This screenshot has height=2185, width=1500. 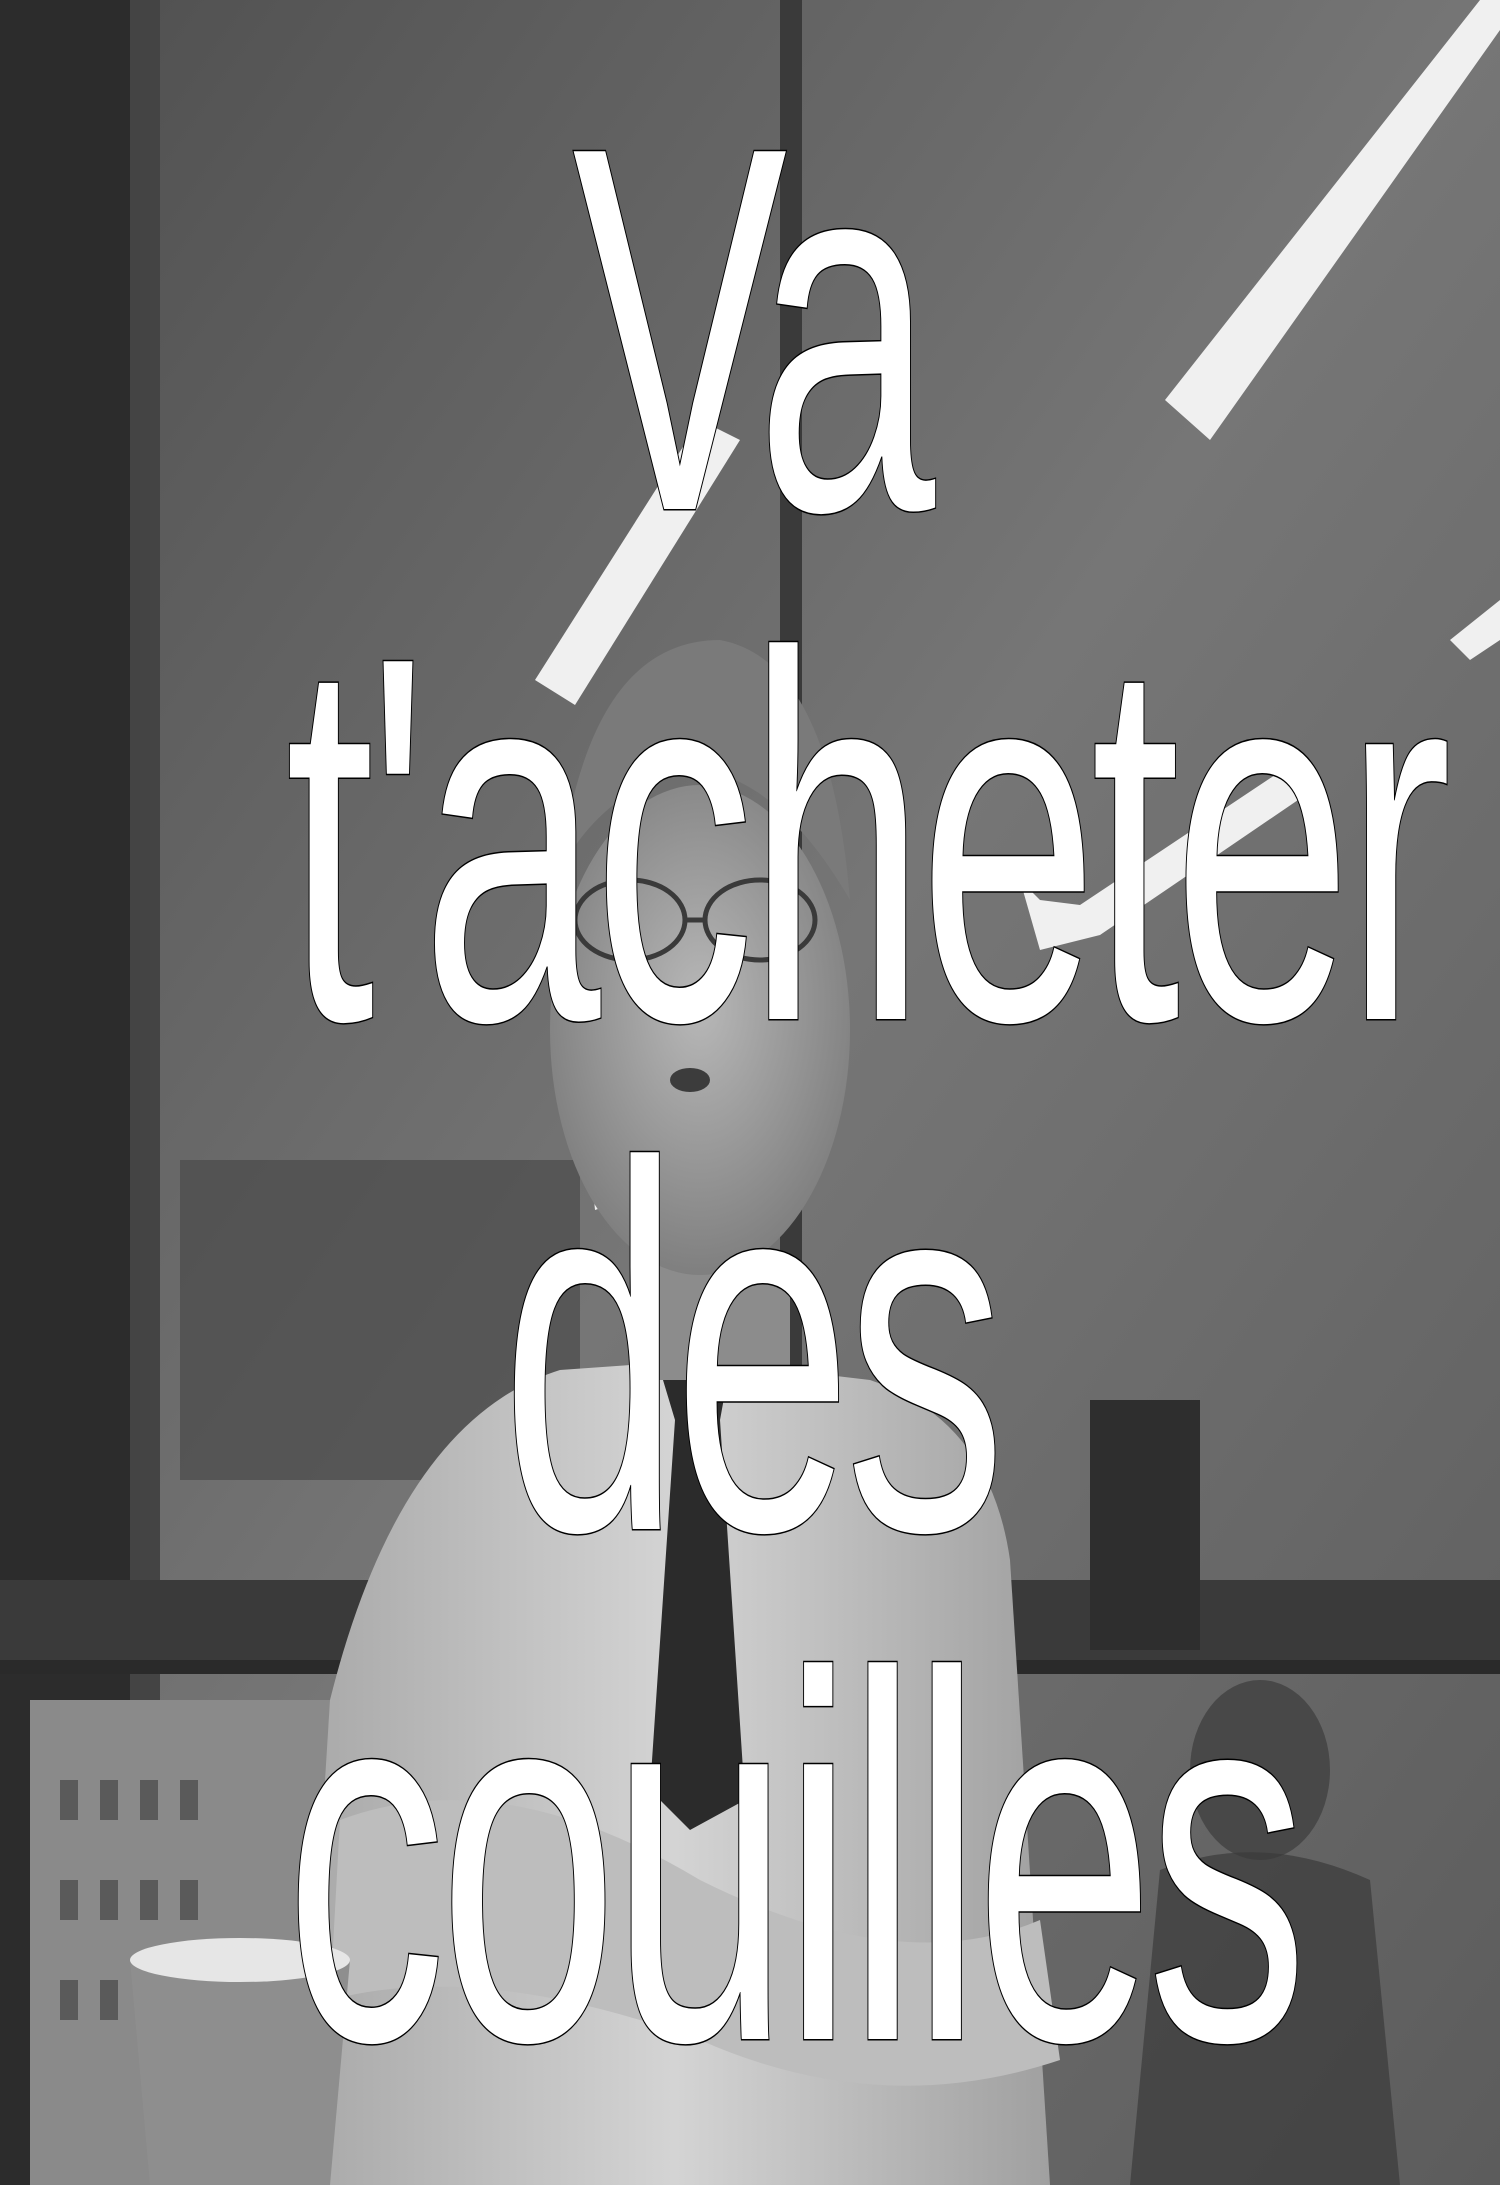 What do you see at coordinates (753, 1349) in the screenshot?
I see `caption-line-3: des` at bounding box center [753, 1349].